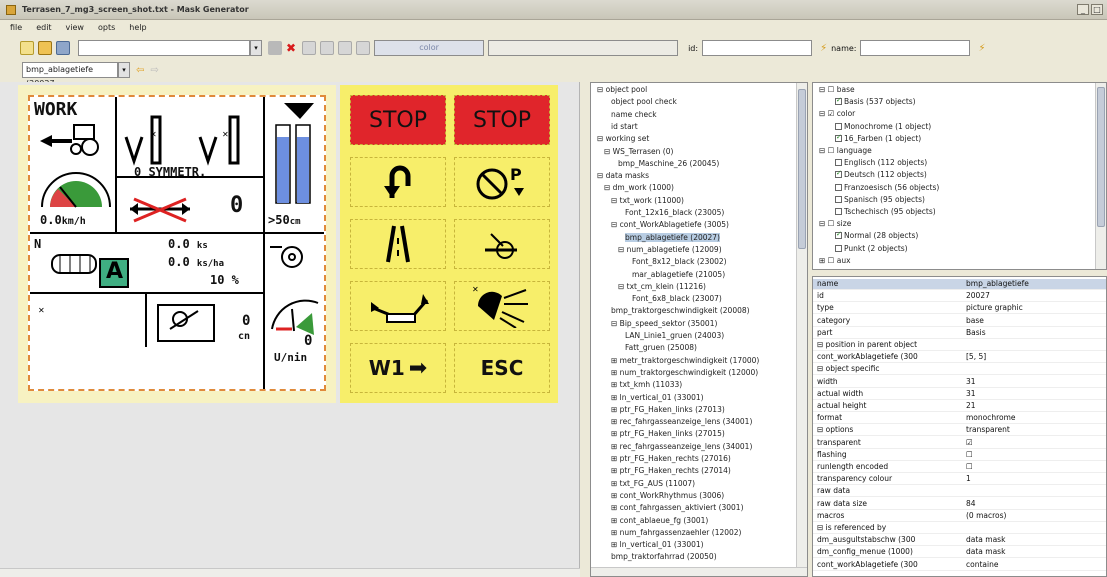  I want to click on tree-node: ⊟ WS_Terrasen (0), so click(638, 151).